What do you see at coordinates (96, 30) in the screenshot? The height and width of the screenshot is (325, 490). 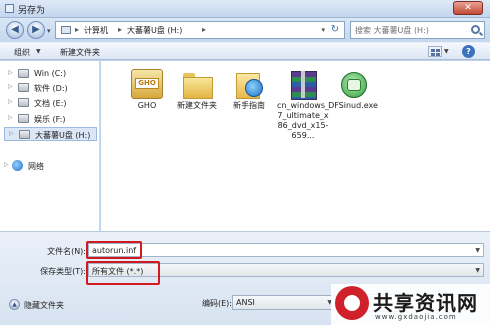 I see `breadcrumb-computer: 计算机` at bounding box center [96, 30].